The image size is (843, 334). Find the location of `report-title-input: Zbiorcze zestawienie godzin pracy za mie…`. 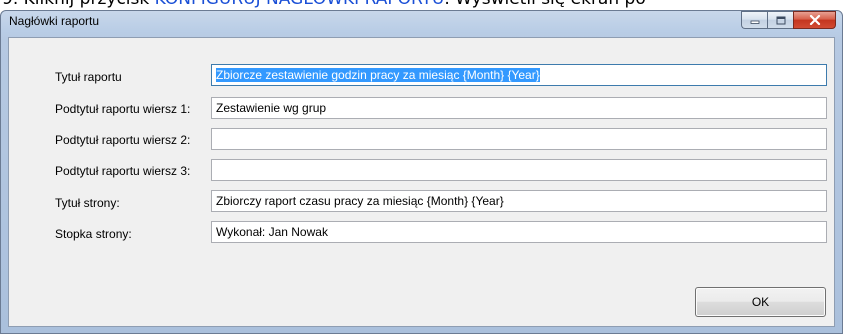

report-title-input: Zbiorcze zestawienie godzin pracy za mie… is located at coordinates (519, 75).